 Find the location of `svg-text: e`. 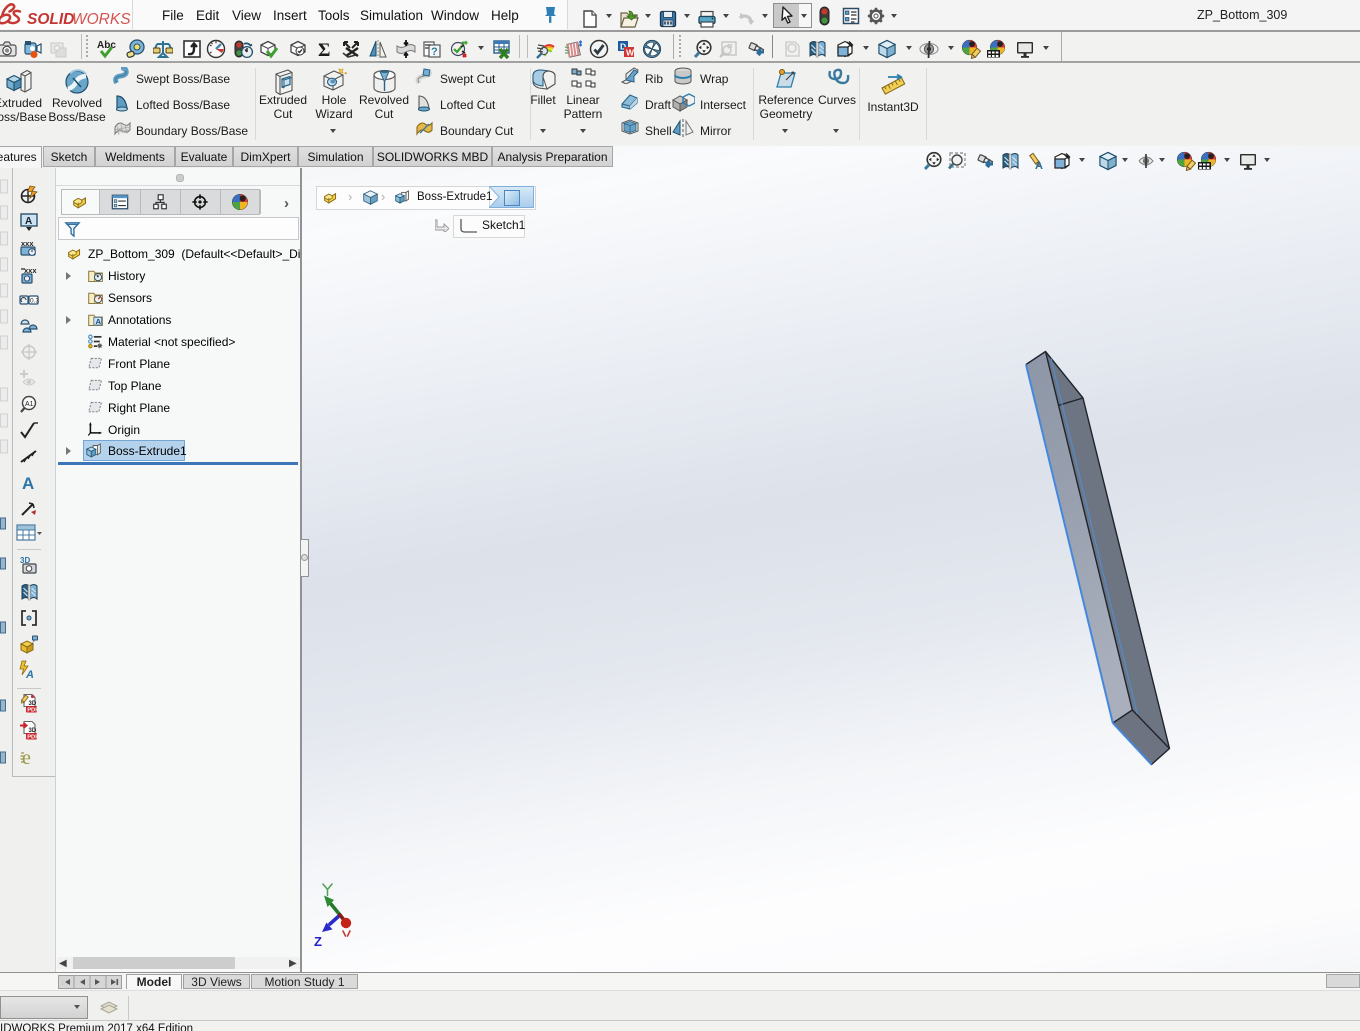

svg-text: e is located at coordinates (26, 757).